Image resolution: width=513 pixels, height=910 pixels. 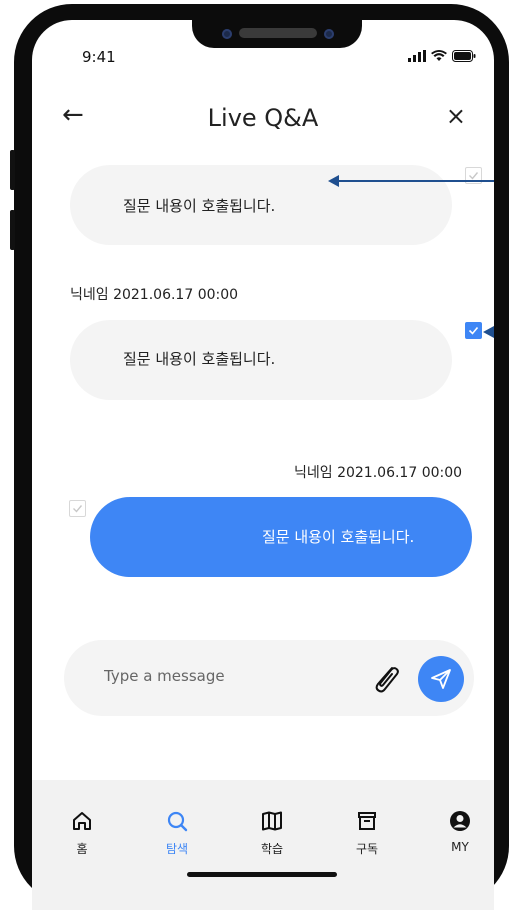 I want to click on tab-search: 탐색, so click(x=177, y=833).